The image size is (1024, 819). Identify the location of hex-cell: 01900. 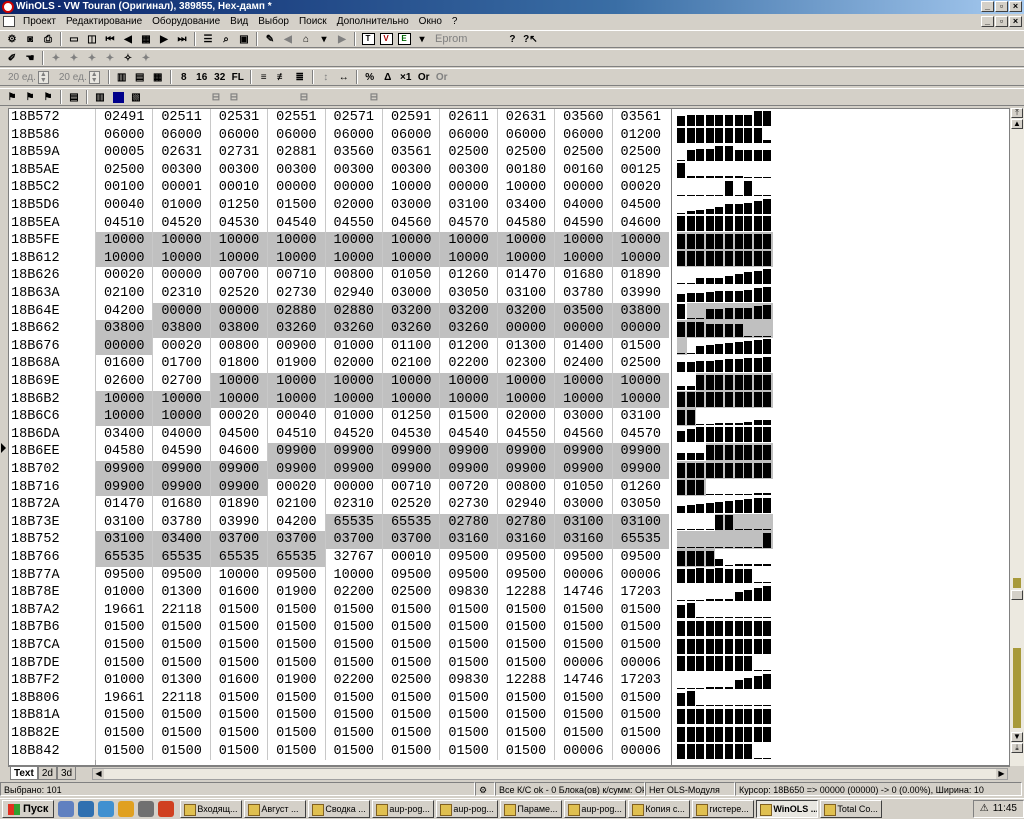
(295, 593).